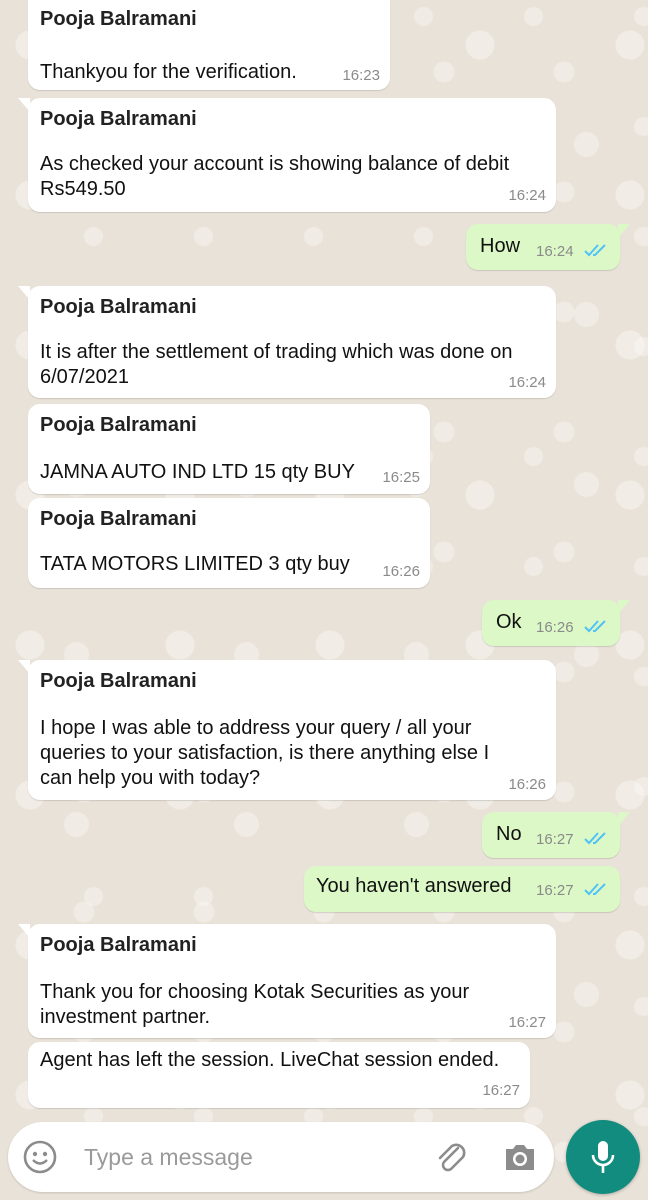 This screenshot has width=648, height=1200. What do you see at coordinates (168, 1157) in the screenshot?
I see `message-input: Type a message` at bounding box center [168, 1157].